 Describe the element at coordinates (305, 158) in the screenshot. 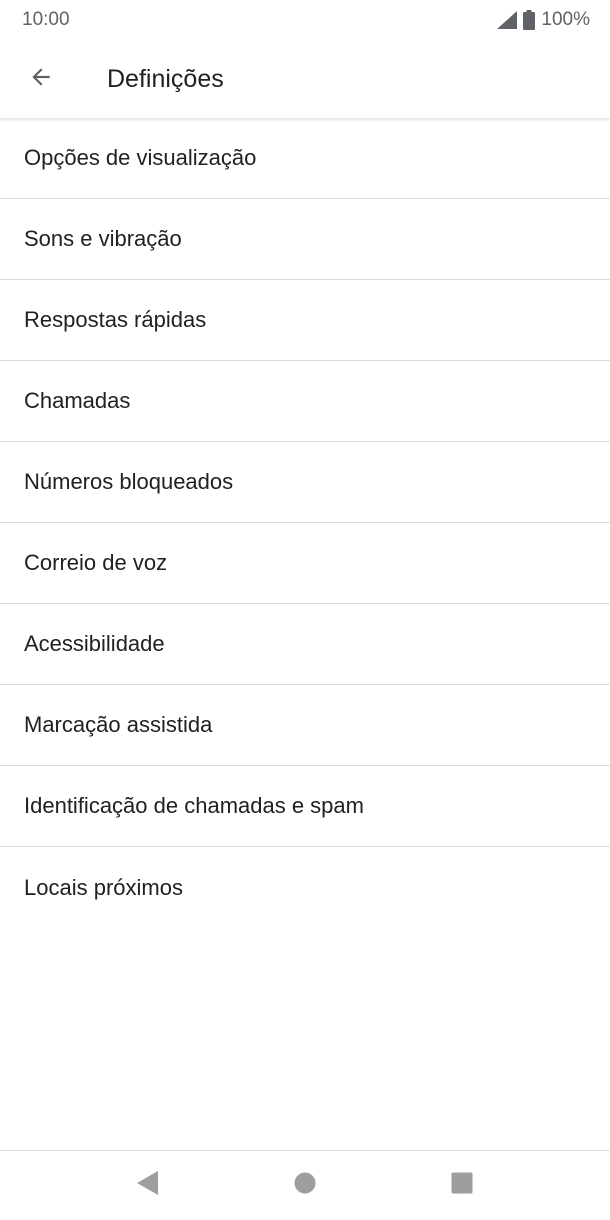

I see `settings-item-display-options: Opções de visualização` at that location.